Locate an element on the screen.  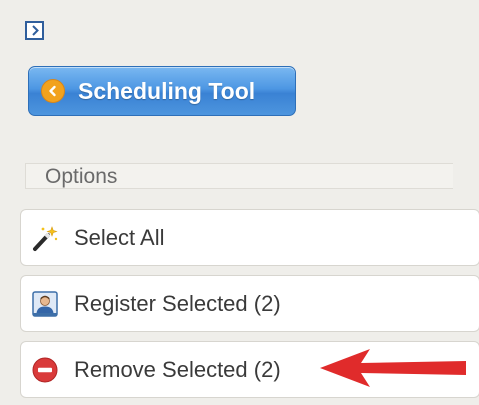
scheduling-tool-button: Scheduling Tool is located at coordinates (162, 91).